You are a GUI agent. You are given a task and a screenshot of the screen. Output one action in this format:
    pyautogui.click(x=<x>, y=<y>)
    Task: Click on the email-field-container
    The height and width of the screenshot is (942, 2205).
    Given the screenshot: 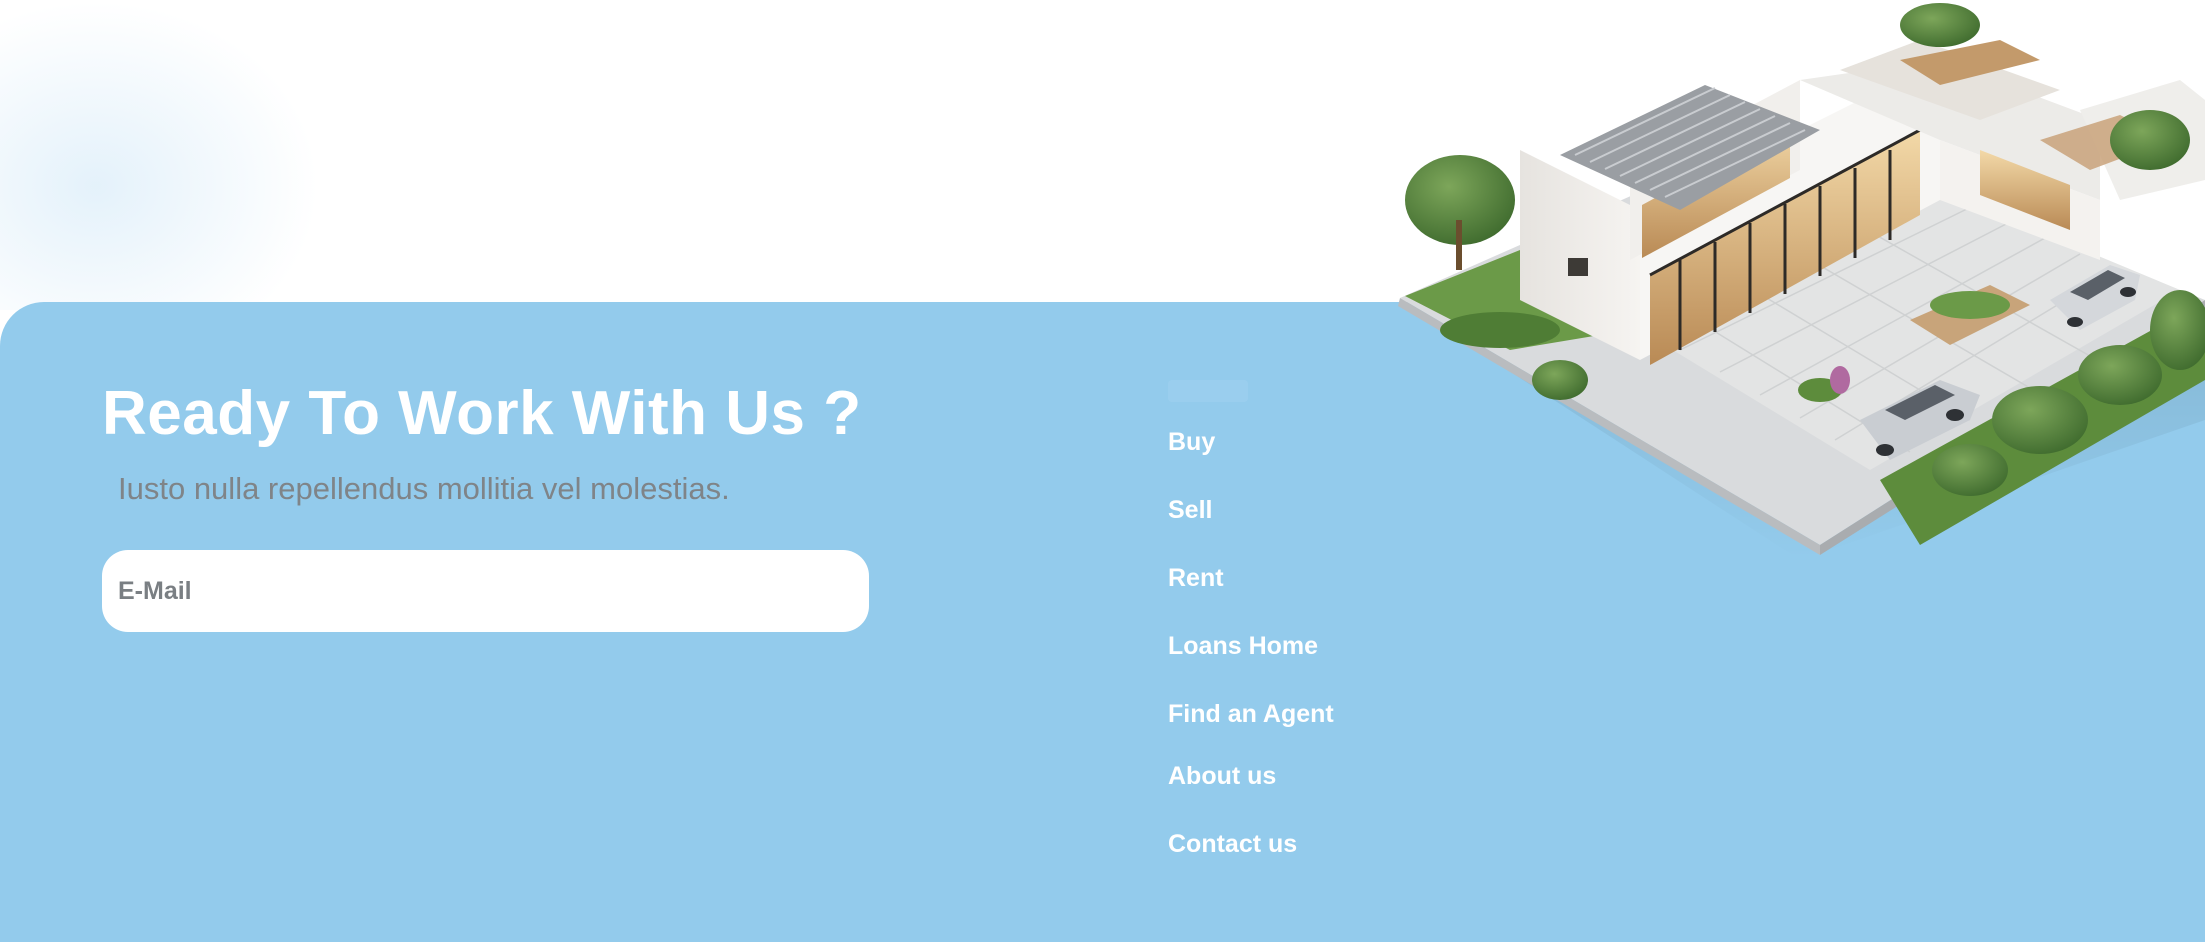 What is the action you would take?
    pyautogui.click(x=485, y=591)
    